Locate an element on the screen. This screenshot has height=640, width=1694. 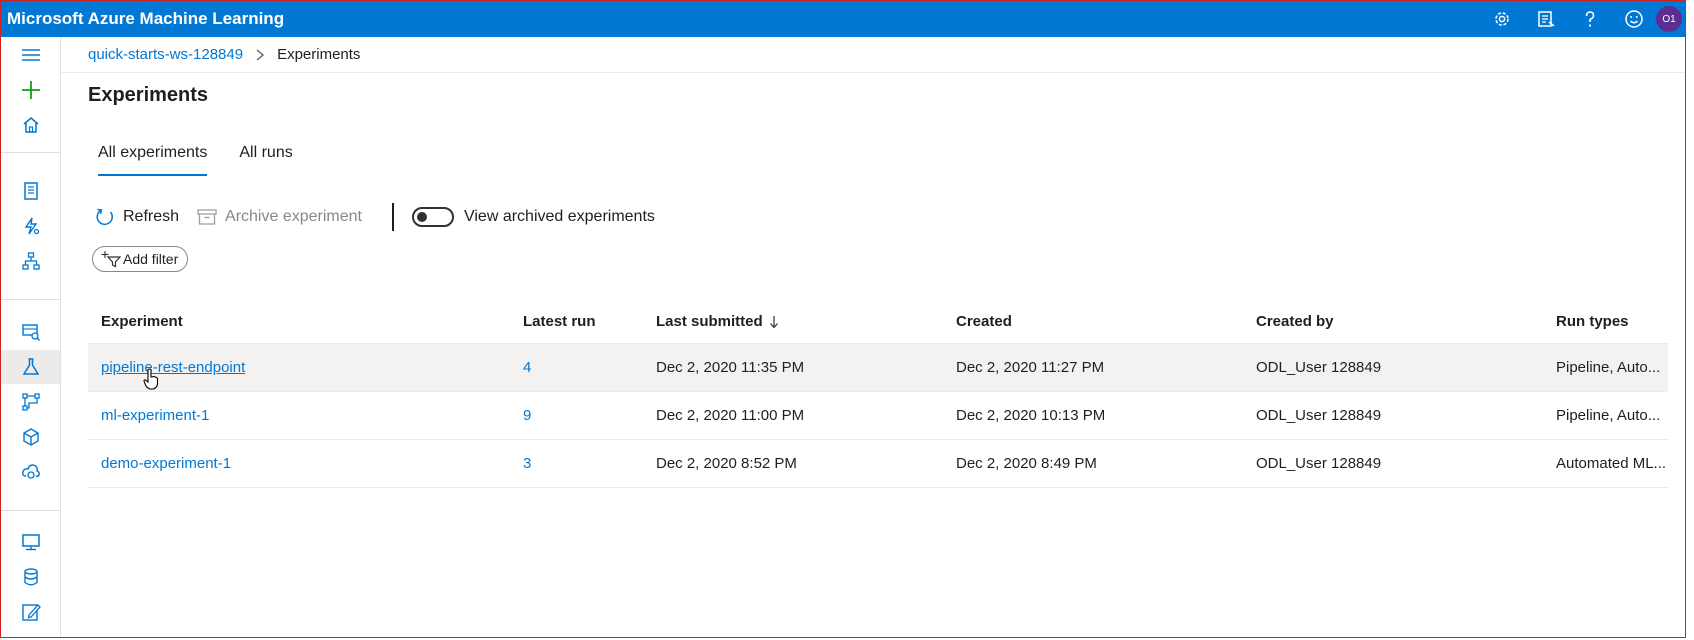
page-title: Experiments is located at coordinates (148, 95).